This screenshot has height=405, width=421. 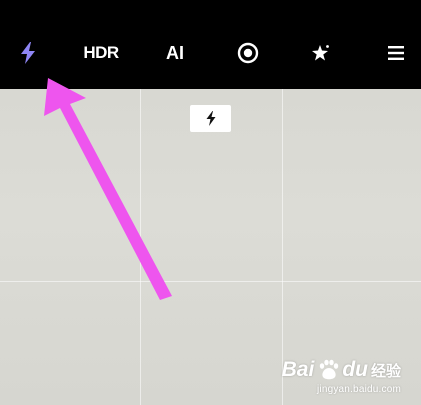 What do you see at coordinates (358, 389) in the screenshot?
I see `watermark-url: jingyan.baidu.com` at bounding box center [358, 389].